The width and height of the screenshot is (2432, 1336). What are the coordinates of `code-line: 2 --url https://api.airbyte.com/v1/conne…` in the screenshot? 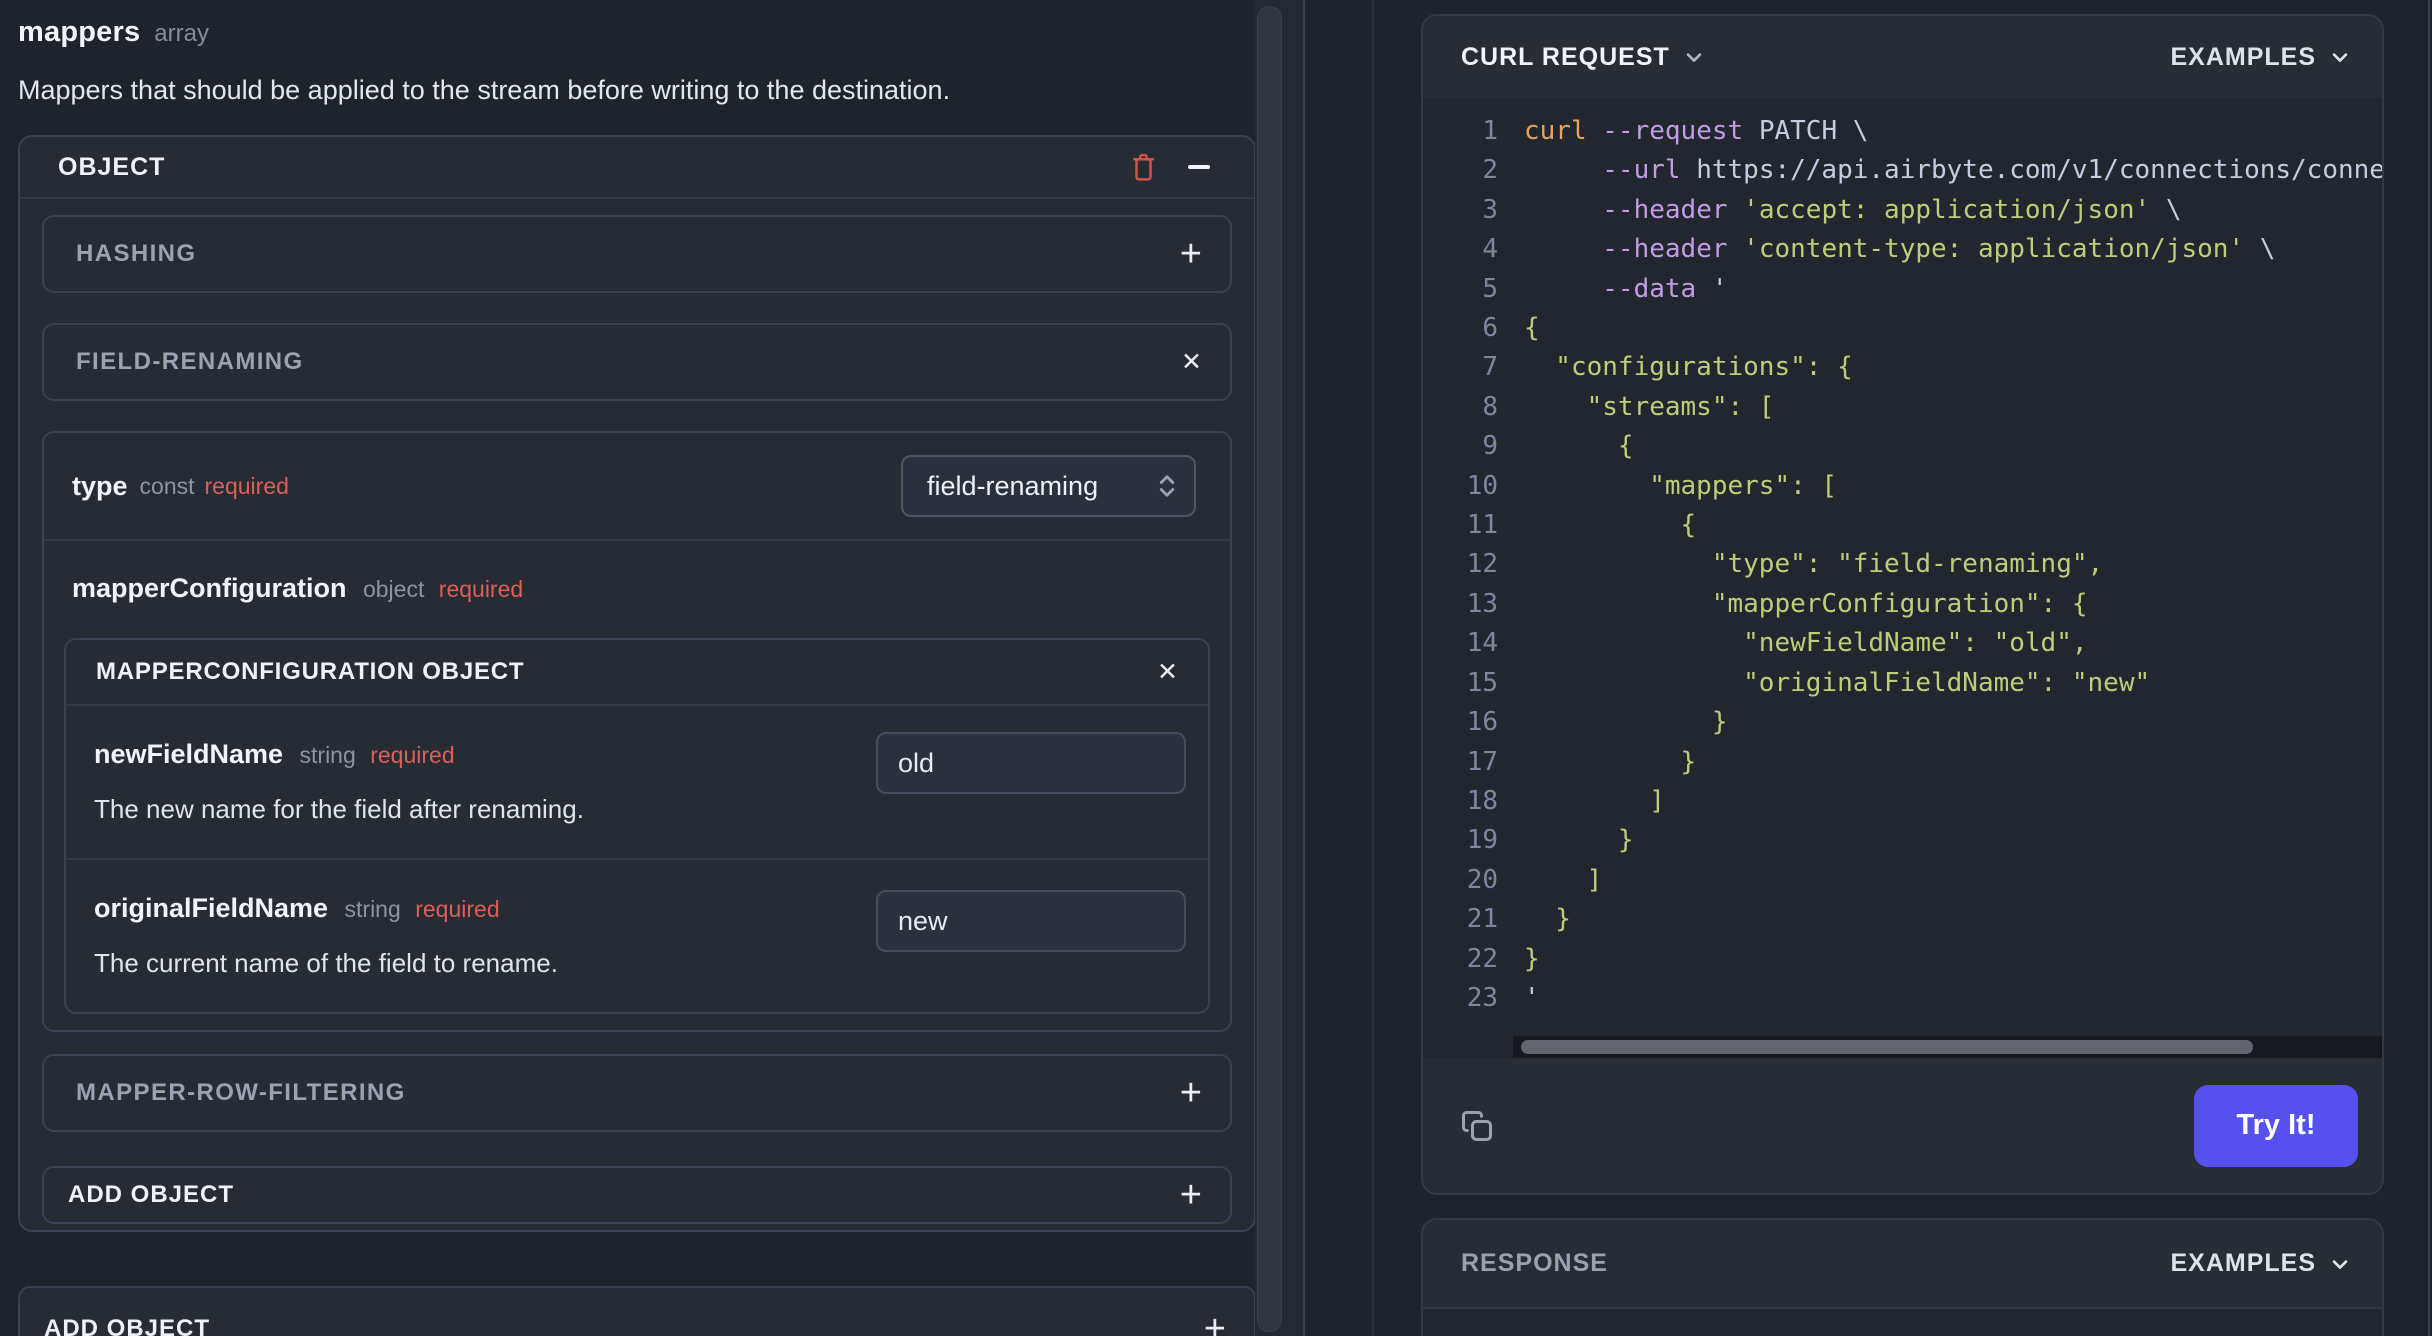 It's located at (1932, 170).